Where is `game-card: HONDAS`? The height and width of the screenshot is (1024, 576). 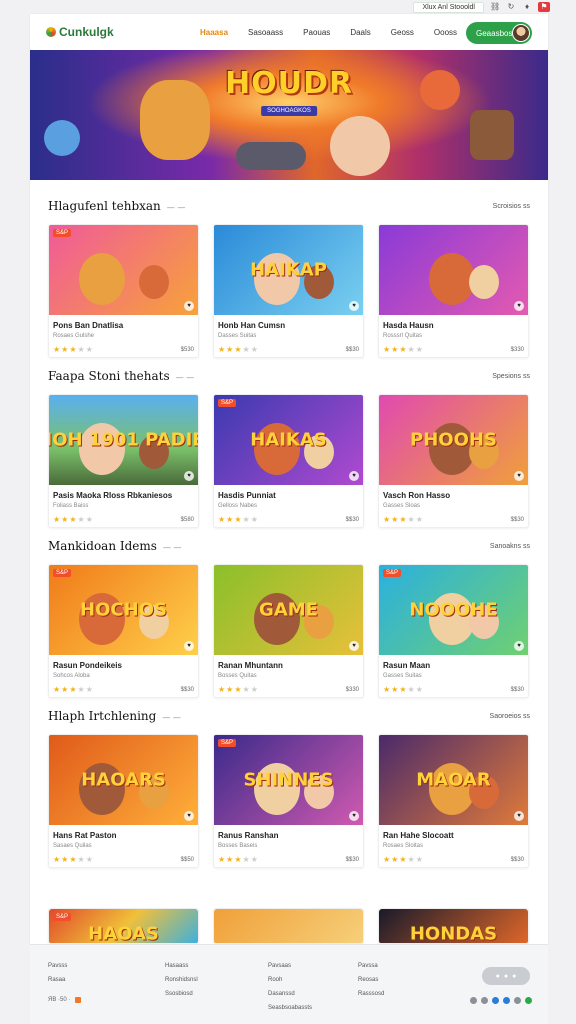 game-card: HONDAS is located at coordinates (453, 926).